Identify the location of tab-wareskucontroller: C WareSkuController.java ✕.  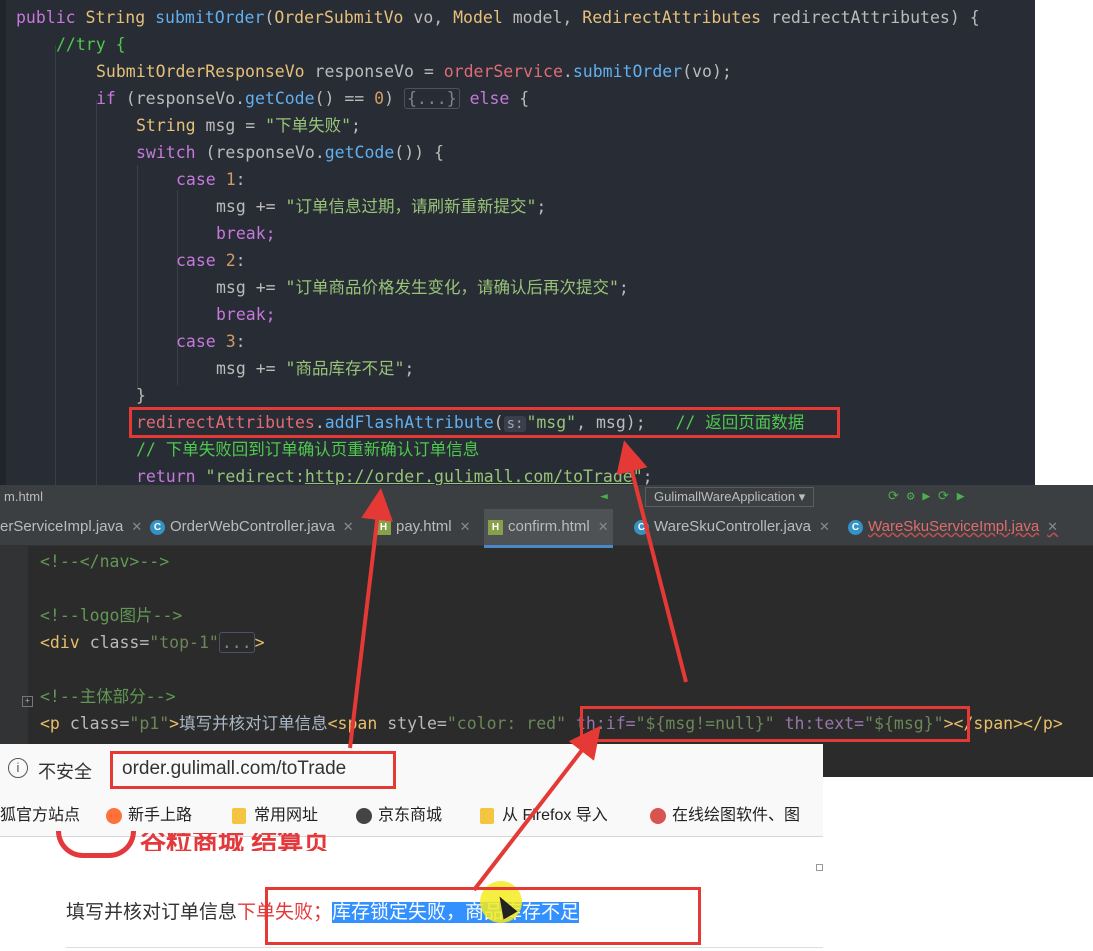
(732, 527).